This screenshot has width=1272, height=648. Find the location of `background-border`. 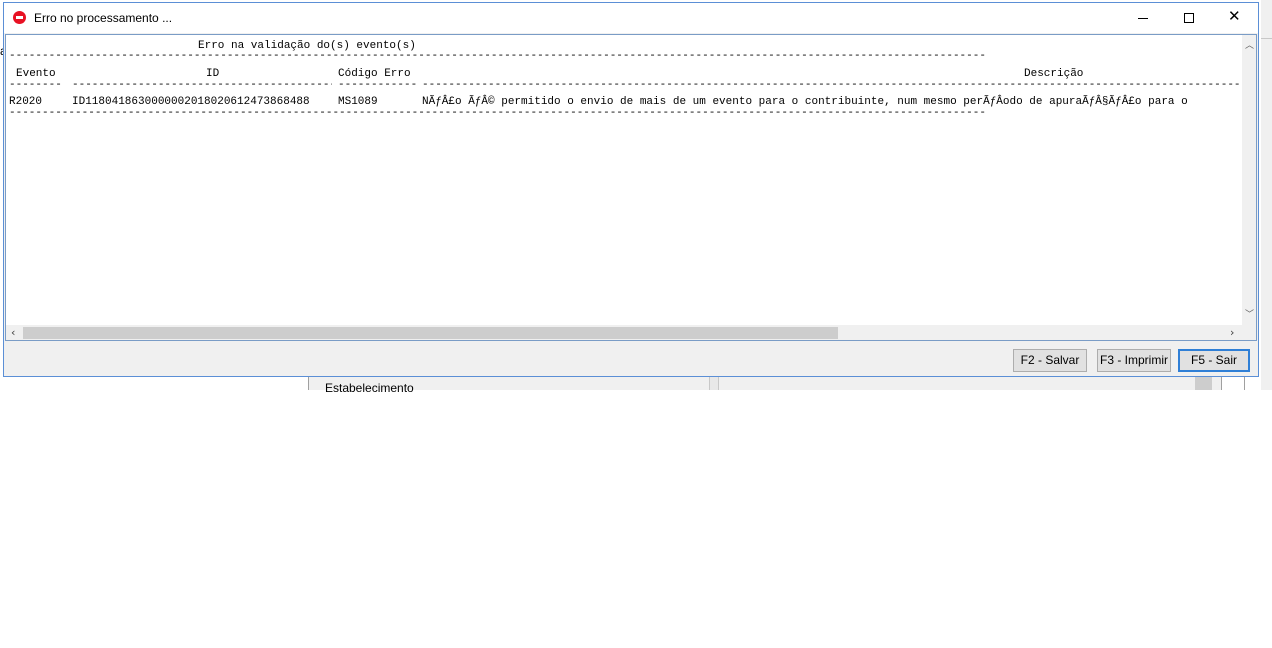

background-border is located at coordinates (1244, 383).